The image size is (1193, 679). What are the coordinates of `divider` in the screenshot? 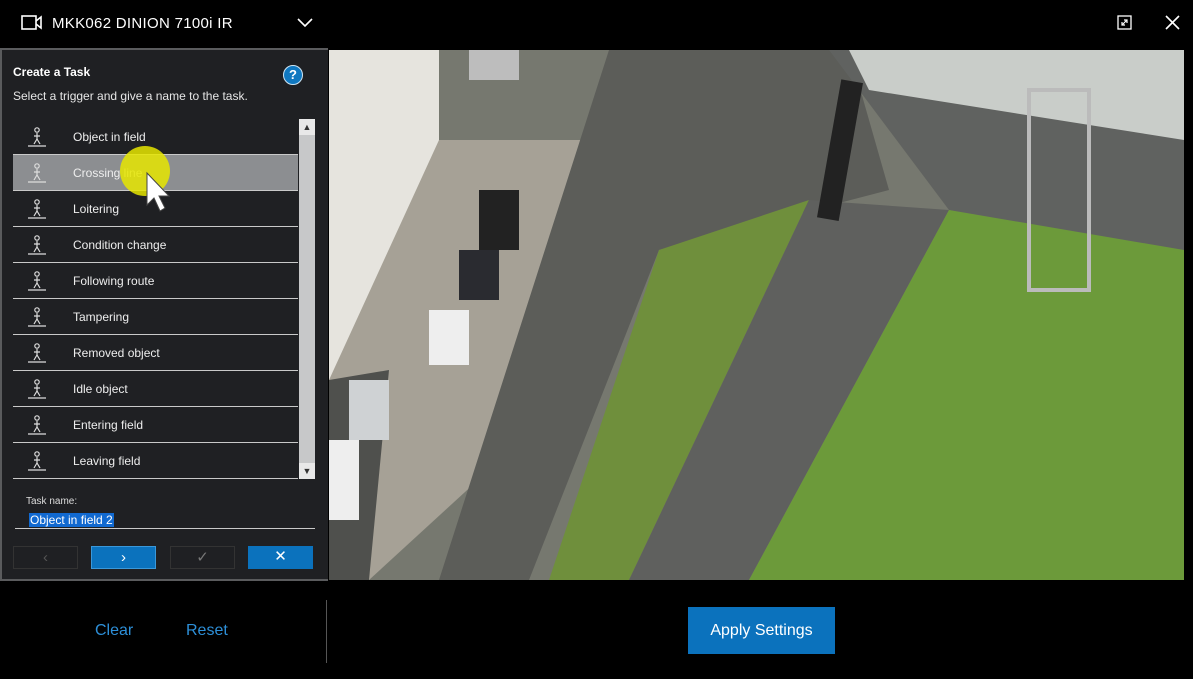 It's located at (326, 631).